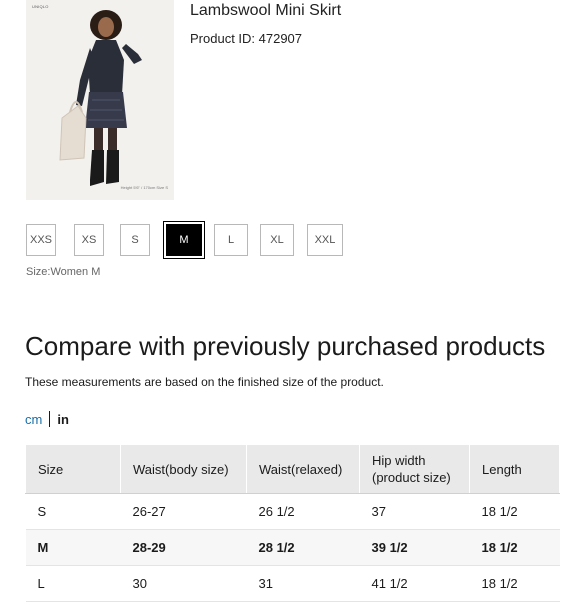 This screenshot has width=580, height=602. Describe the element at coordinates (246, 38) in the screenshot. I see `product-id: Product ID: 472907` at that location.